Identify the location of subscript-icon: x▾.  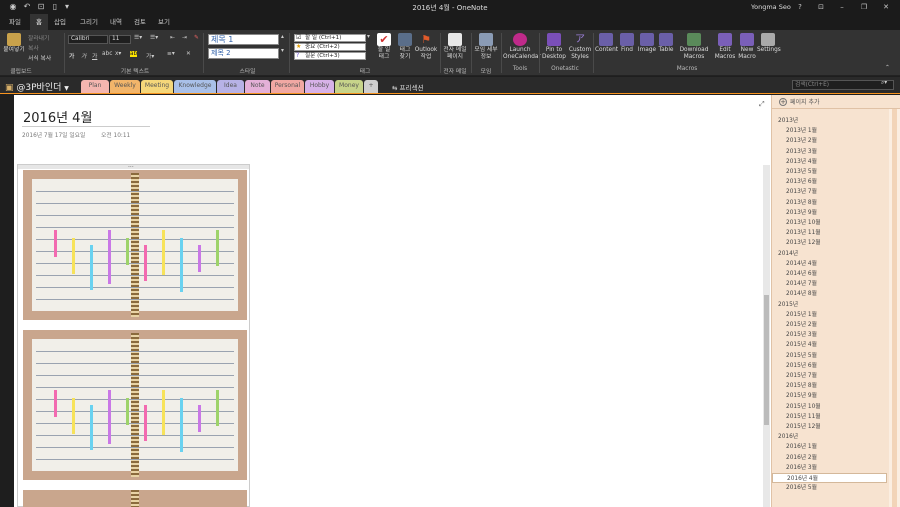
(118, 54).